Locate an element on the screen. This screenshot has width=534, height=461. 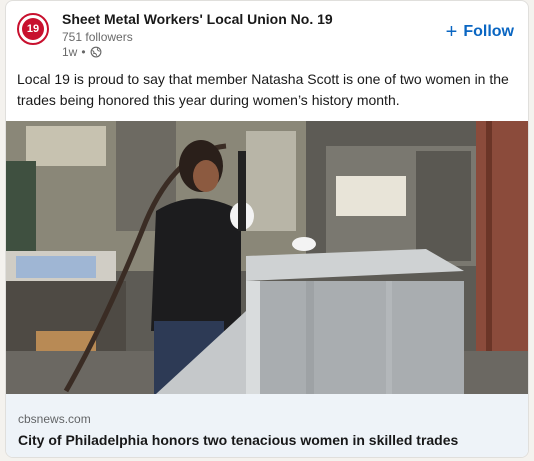
org-logo-badge: 19 is located at coordinates (33, 29).